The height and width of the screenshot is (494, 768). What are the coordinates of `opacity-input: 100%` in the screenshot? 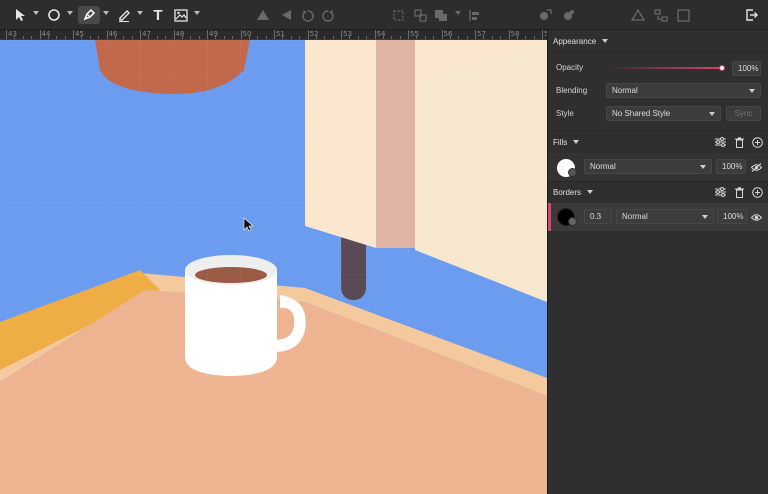 It's located at (746, 68).